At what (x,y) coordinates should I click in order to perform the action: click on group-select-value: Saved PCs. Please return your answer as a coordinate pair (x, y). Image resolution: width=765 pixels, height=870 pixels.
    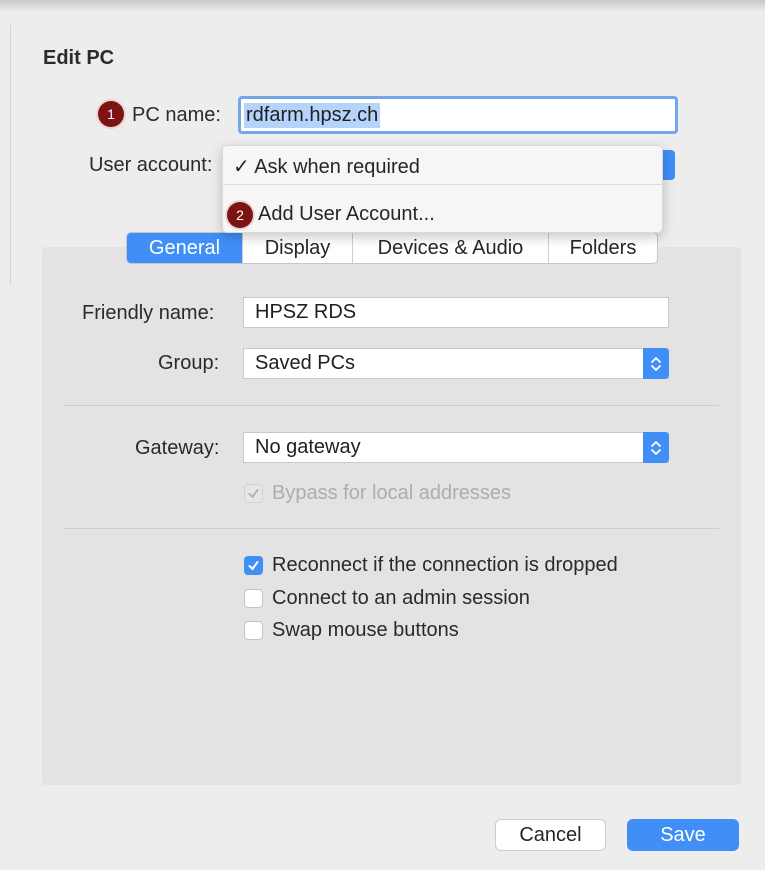
    Looking at the image, I should click on (305, 363).